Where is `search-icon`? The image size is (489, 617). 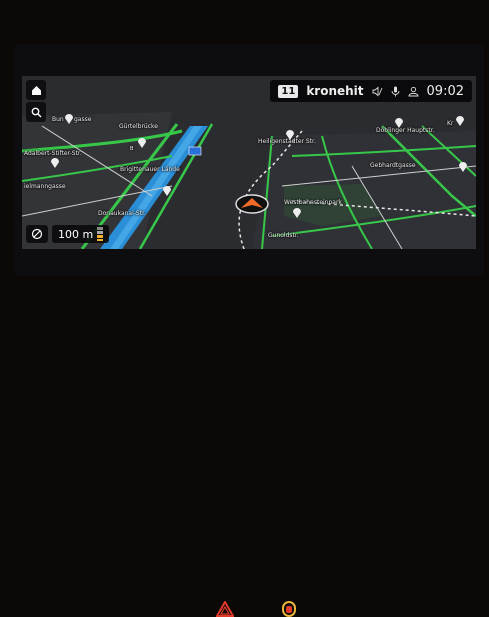
search-icon is located at coordinates (36, 112).